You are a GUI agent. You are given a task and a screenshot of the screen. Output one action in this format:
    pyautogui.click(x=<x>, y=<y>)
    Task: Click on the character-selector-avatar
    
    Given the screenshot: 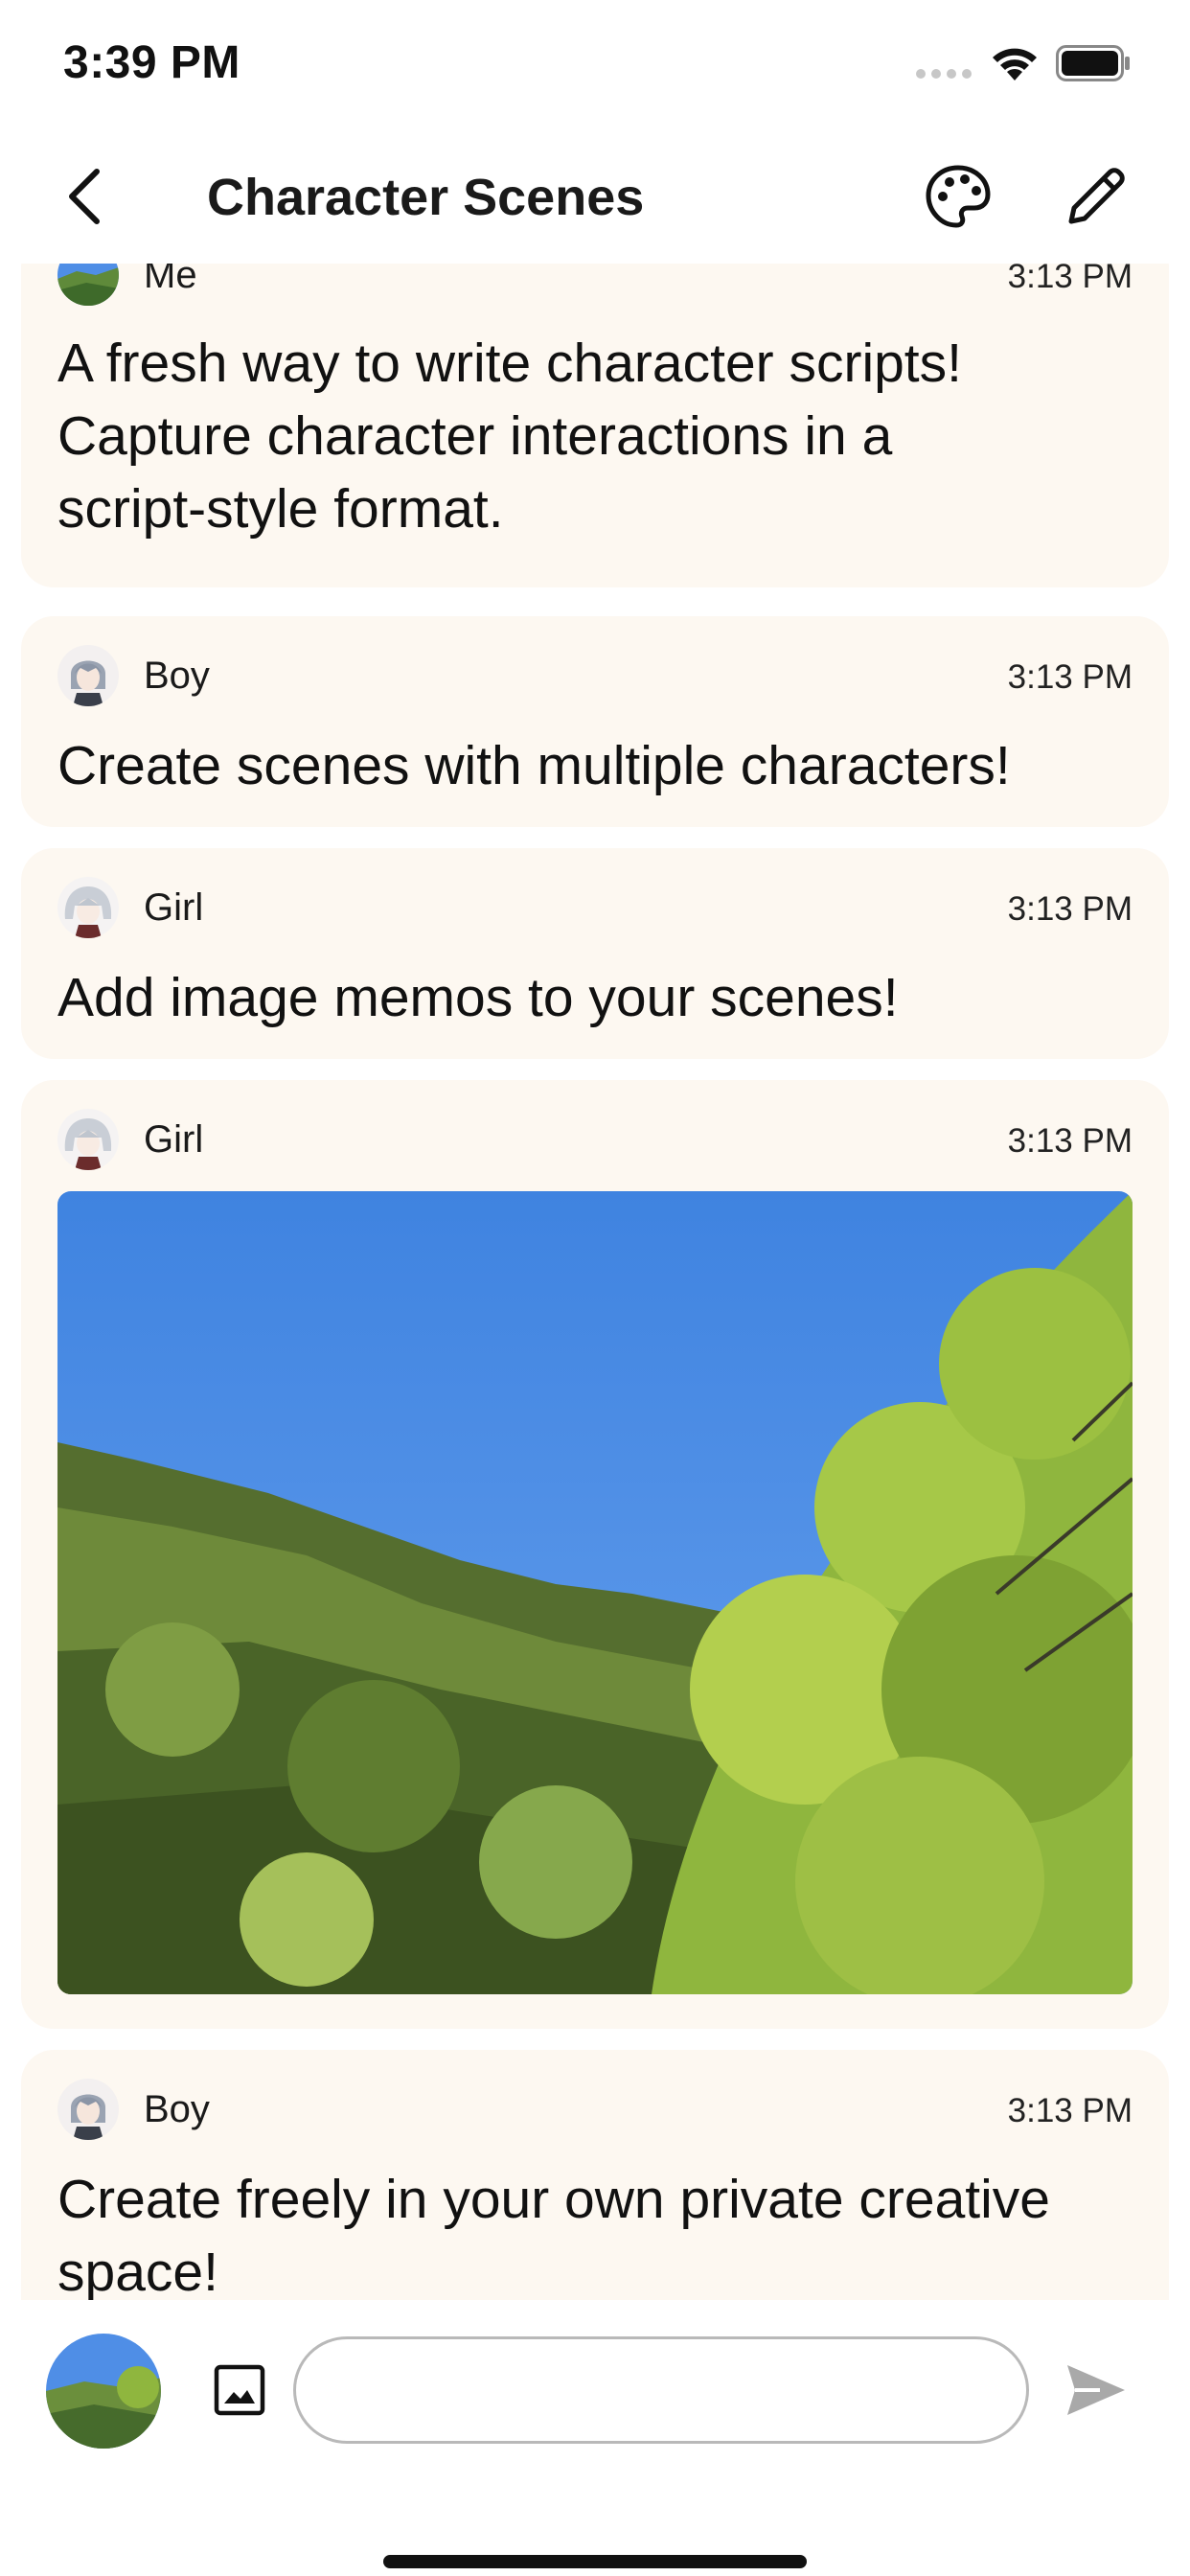 What is the action you would take?
    pyautogui.click(x=103, y=2391)
    